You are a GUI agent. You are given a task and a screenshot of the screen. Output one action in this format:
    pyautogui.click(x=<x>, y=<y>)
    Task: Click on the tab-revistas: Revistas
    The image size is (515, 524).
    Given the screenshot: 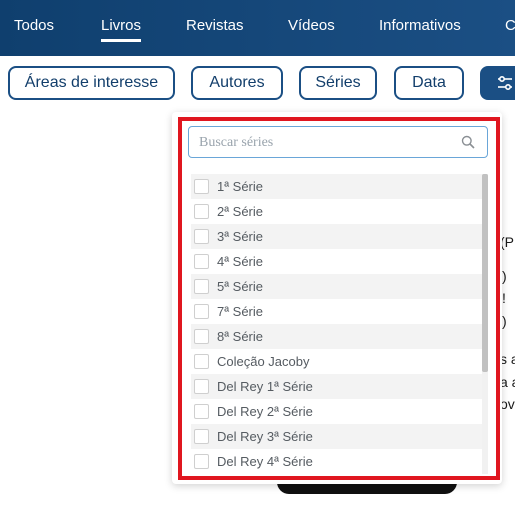 What is the action you would take?
    pyautogui.click(x=215, y=25)
    